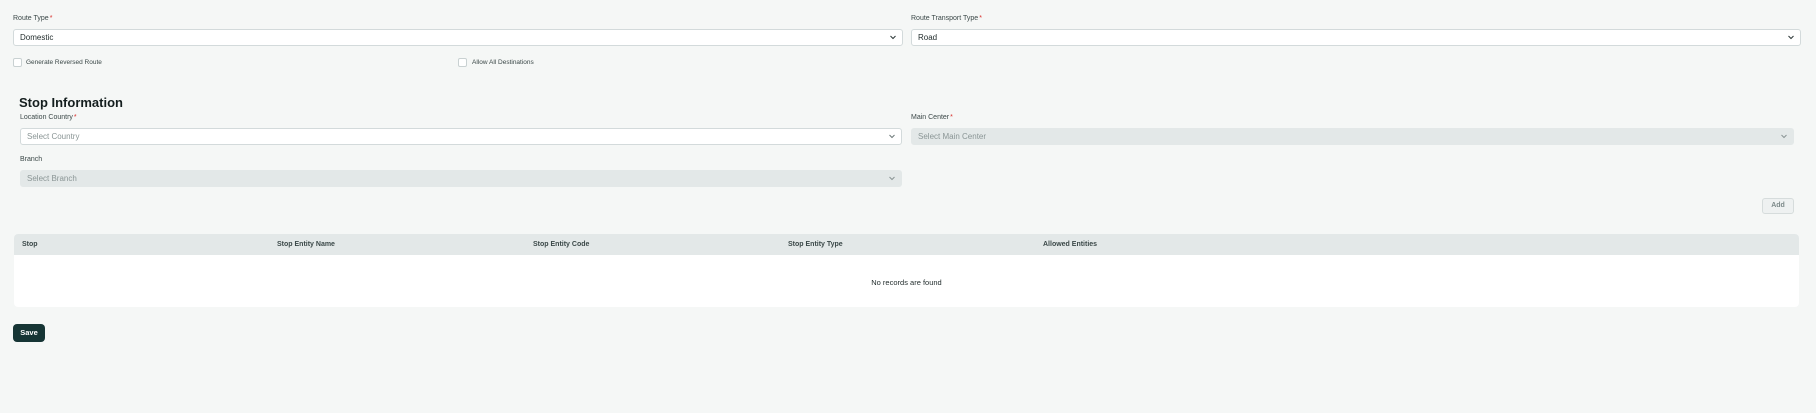 Image resolution: width=1816 pixels, height=413 pixels. I want to click on route-transport-type-label: Route Transport Type*, so click(946, 18).